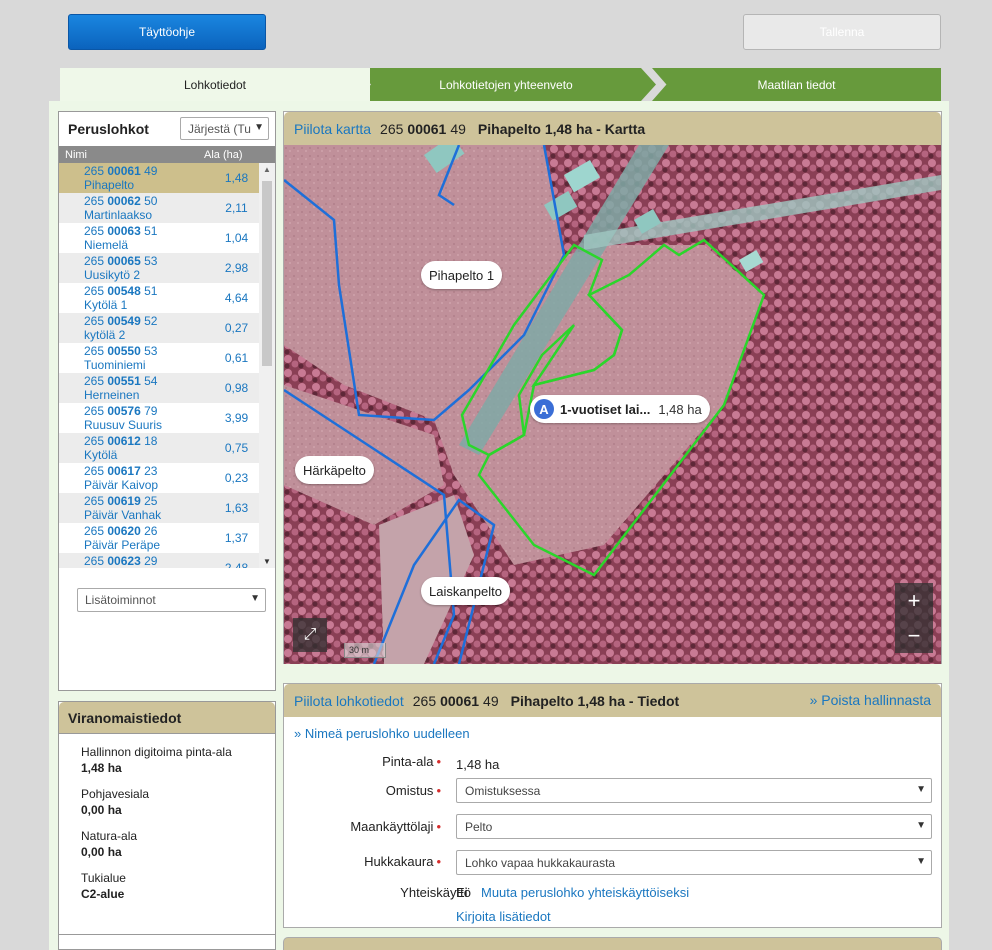 Image resolution: width=992 pixels, height=950 pixels. Describe the element at coordinates (151, 321) in the screenshot. I see `parcel-suffix: 52` at that location.